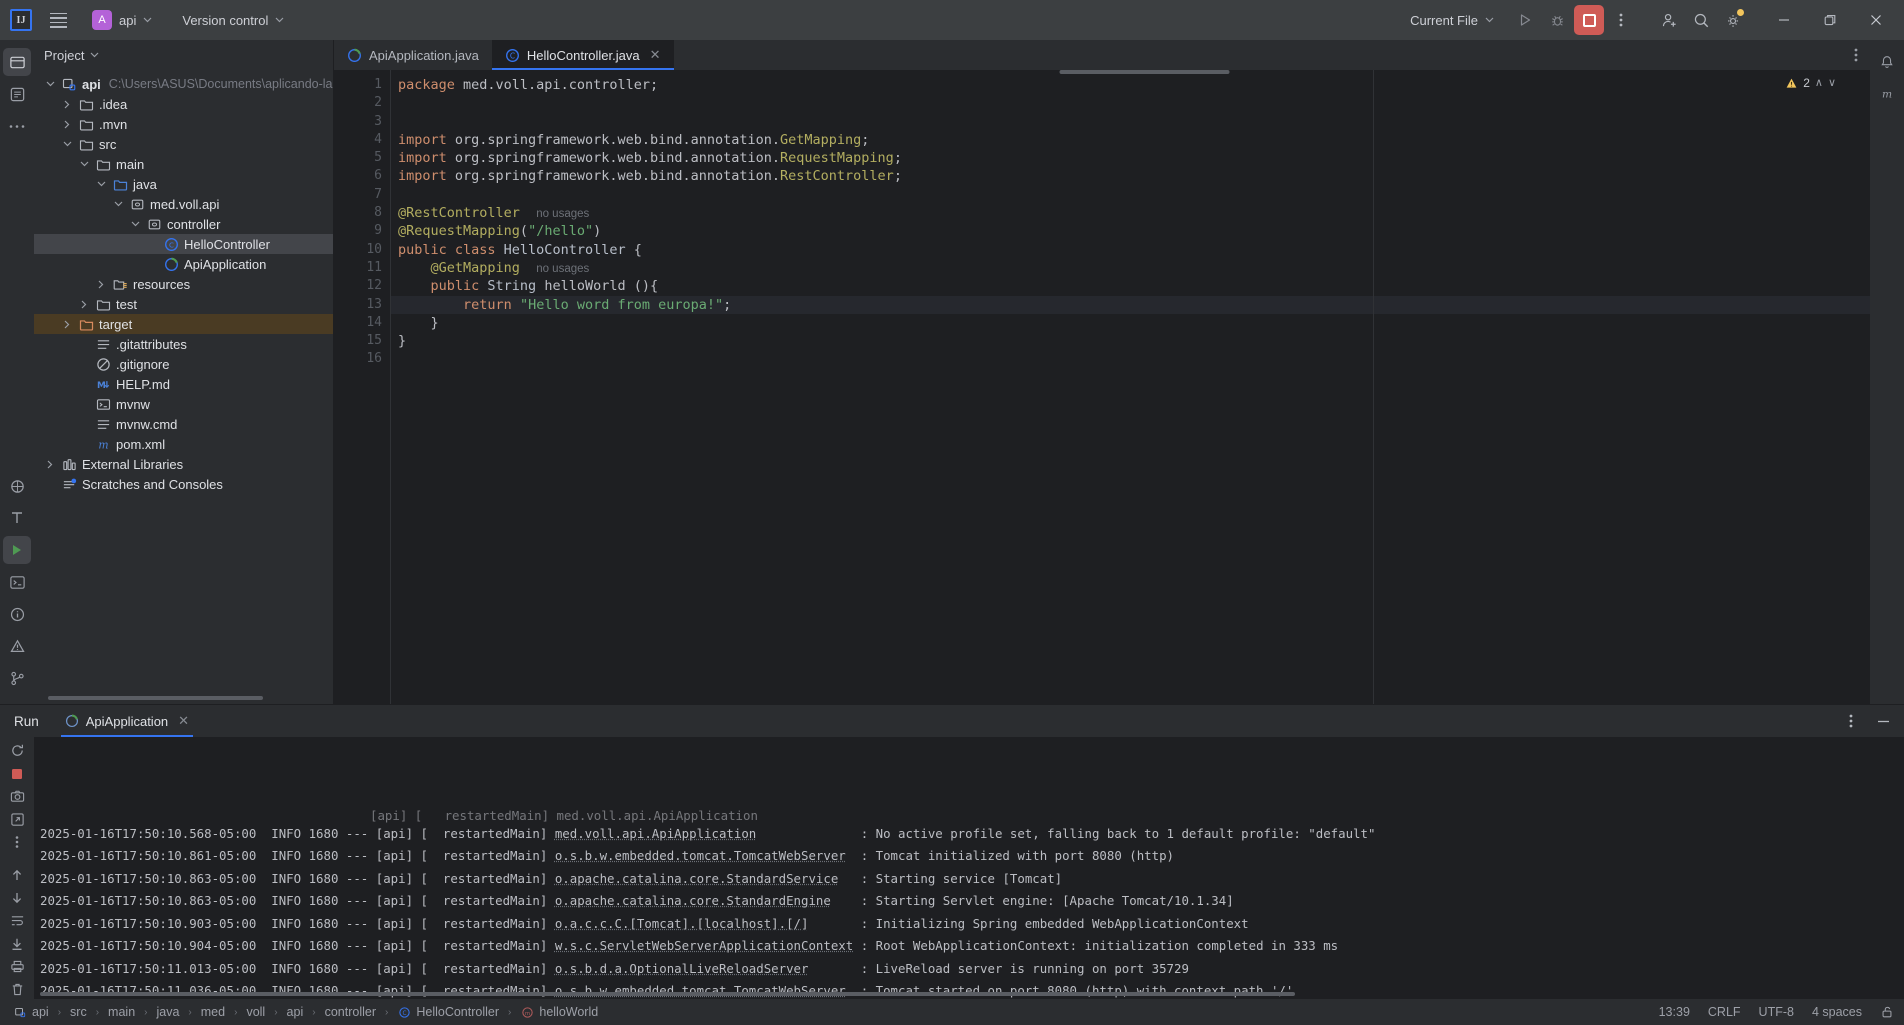 The width and height of the screenshot is (1904, 1025). What do you see at coordinates (17, 646) in the screenshot?
I see `tool-window-warnings` at bounding box center [17, 646].